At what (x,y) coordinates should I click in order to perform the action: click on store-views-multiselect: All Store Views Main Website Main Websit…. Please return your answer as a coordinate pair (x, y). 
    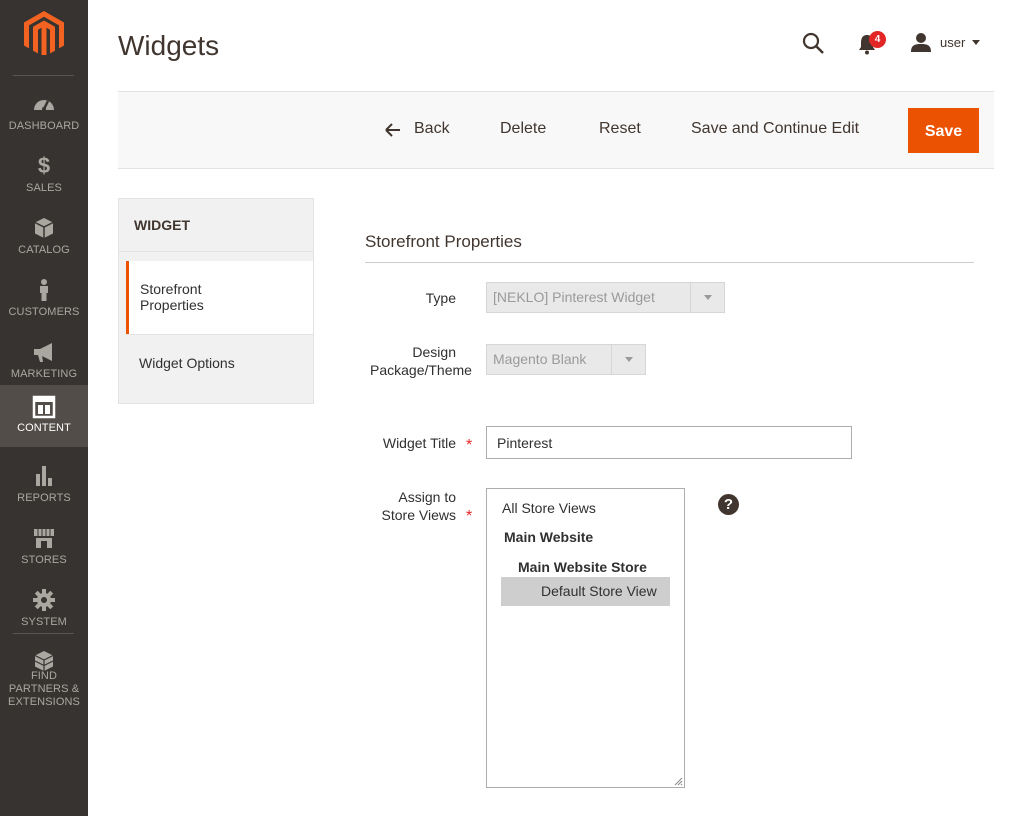
    Looking at the image, I should click on (585, 638).